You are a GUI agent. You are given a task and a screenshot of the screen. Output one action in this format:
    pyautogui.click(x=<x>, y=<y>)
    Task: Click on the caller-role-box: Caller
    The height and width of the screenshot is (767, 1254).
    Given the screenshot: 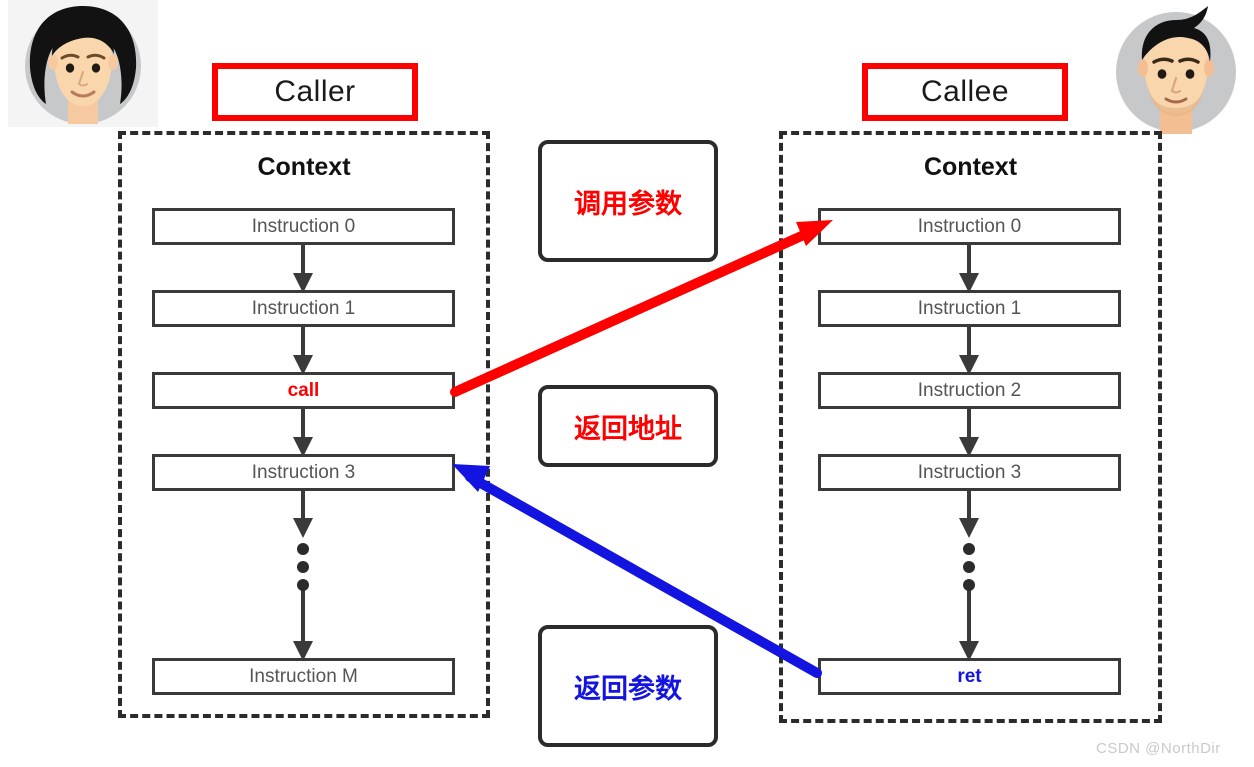 What is the action you would take?
    pyautogui.click(x=315, y=92)
    